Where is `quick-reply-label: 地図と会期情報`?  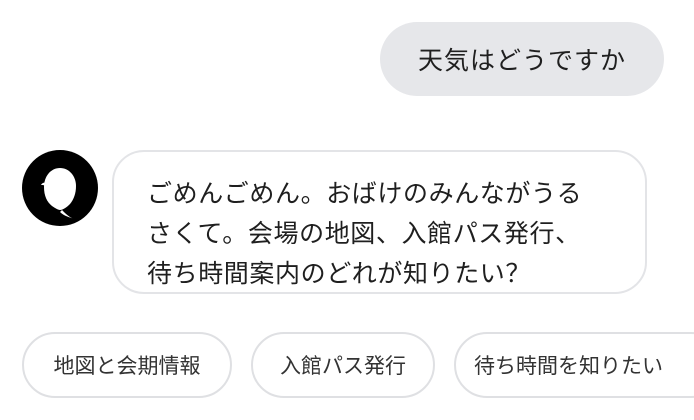
quick-reply-label: 地図と会期情報 is located at coordinates (127, 366).